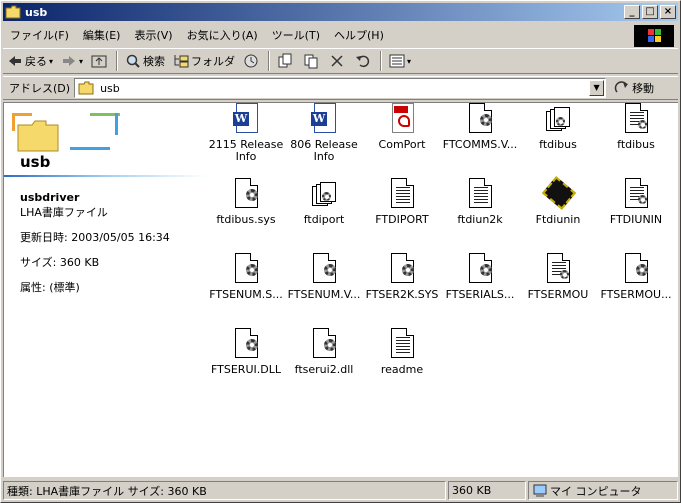 Image resolution: width=681 pixels, height=503 pixels. I want to click on file-item: Ftdiunin, so click(558, 201).